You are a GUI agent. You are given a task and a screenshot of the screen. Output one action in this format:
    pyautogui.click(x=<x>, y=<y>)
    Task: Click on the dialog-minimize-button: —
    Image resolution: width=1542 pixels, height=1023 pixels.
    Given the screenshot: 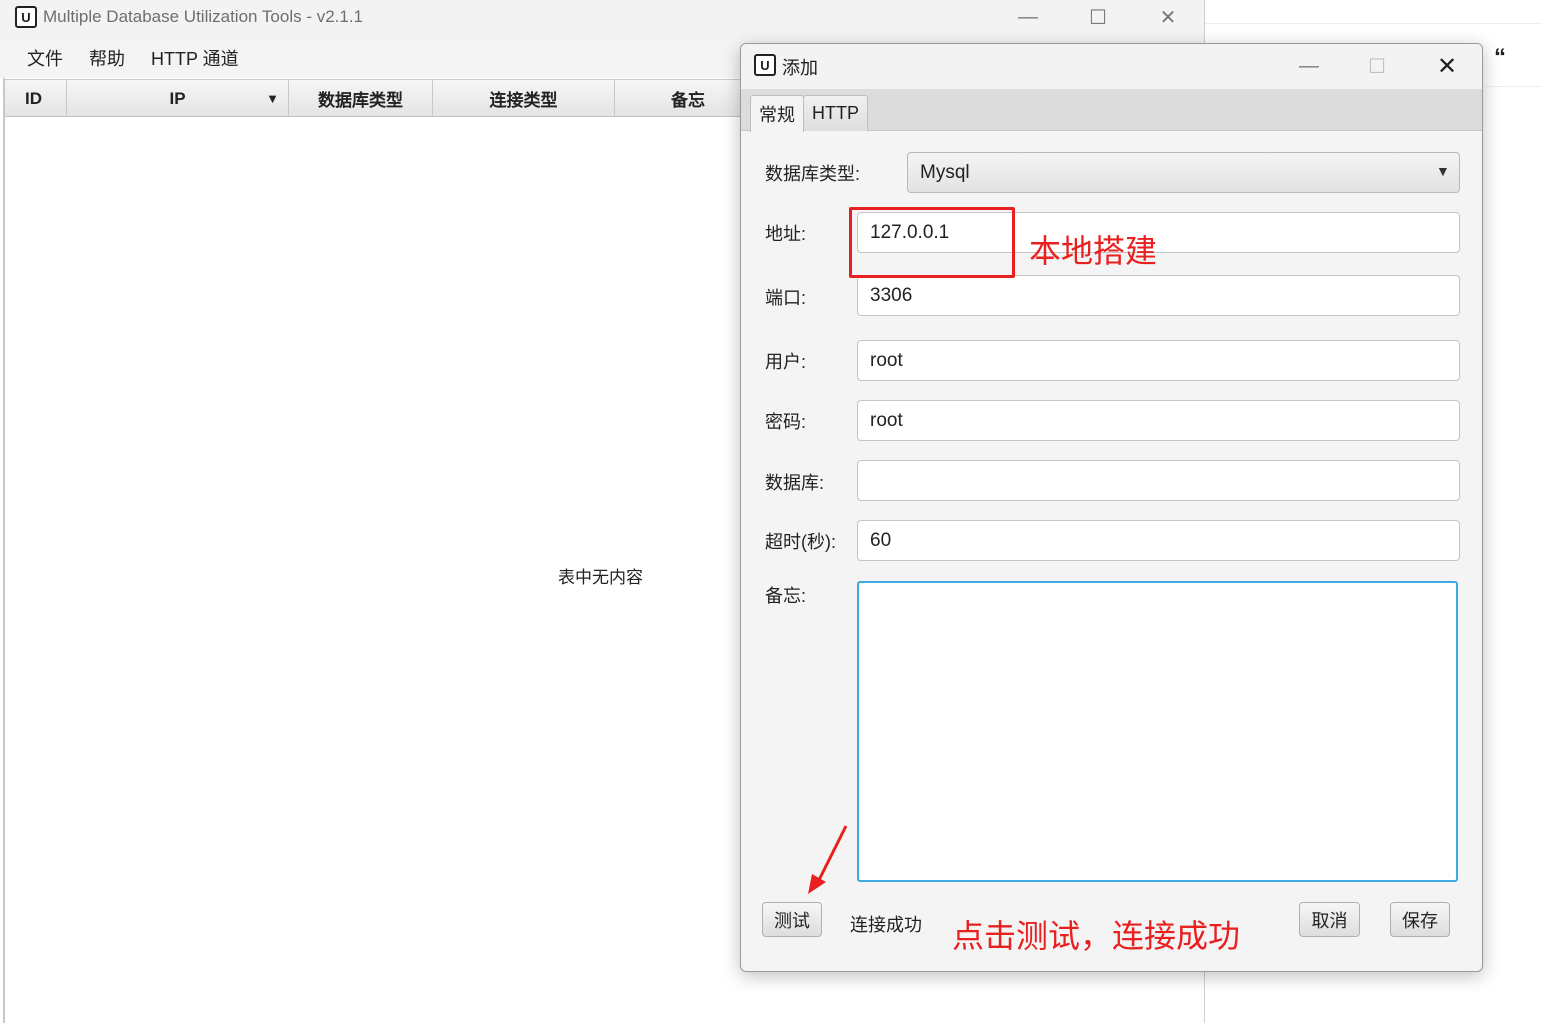 What is the action you would take?
    pyautogui.click(x=1309, y=66)
    